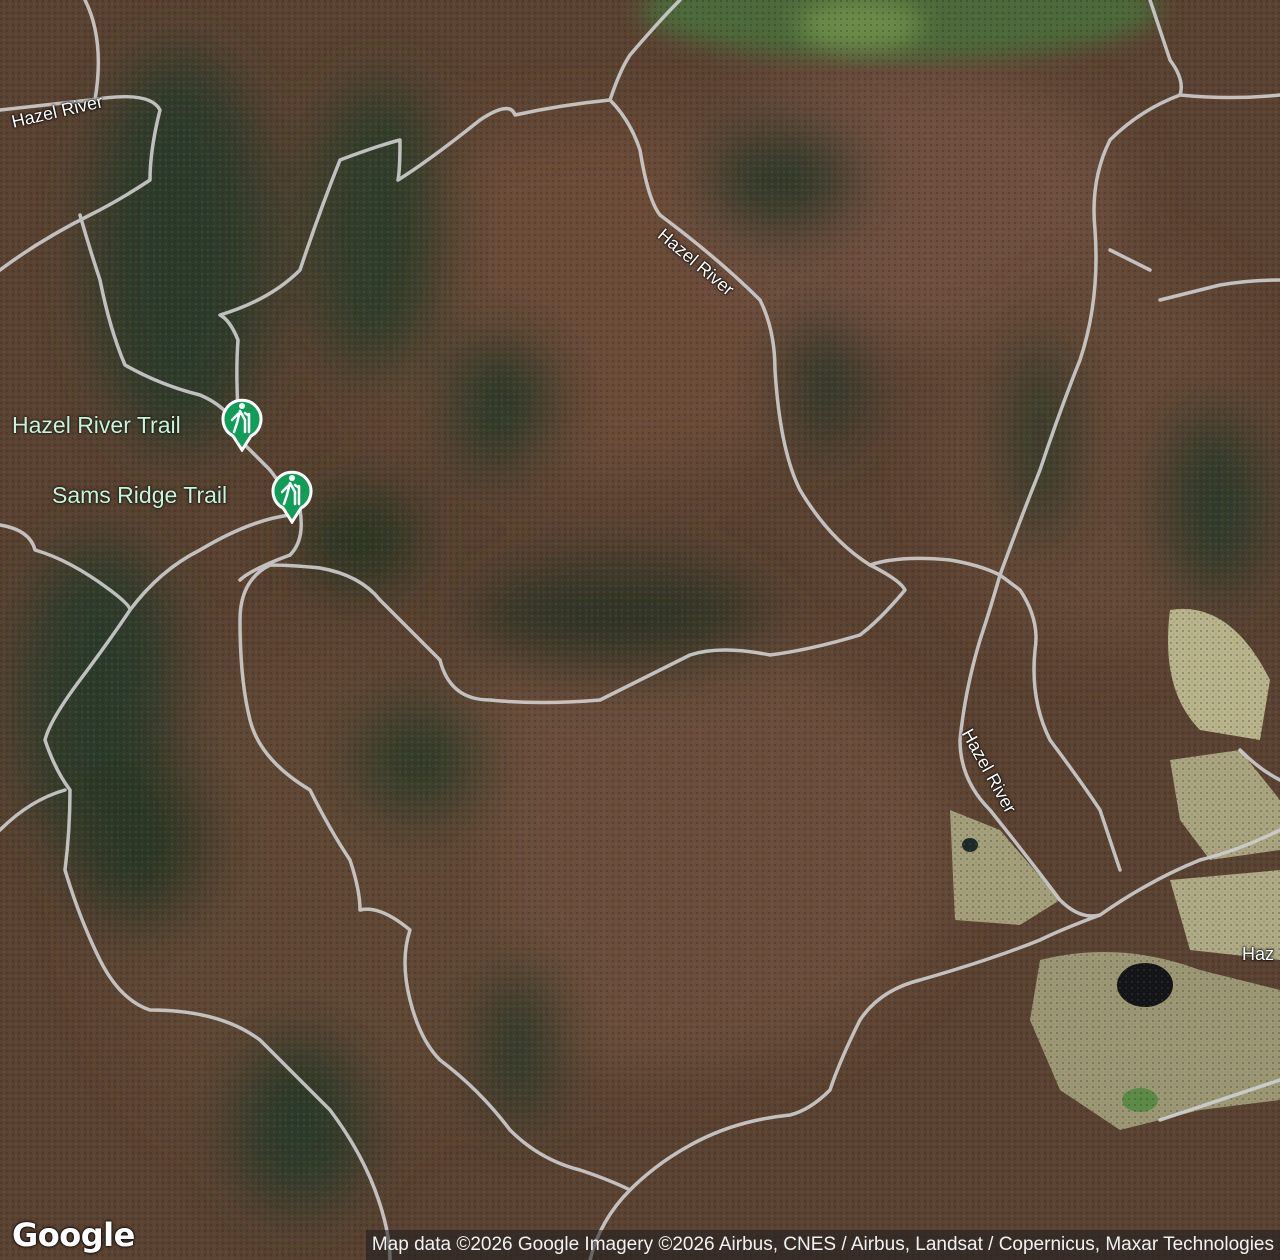 The height and width of the screenshot is (1260, 1280). What do you see at coordinates (73, 1235) in the screenshot?
I see `google-logo: Google` at bounding box center [73, 1235].